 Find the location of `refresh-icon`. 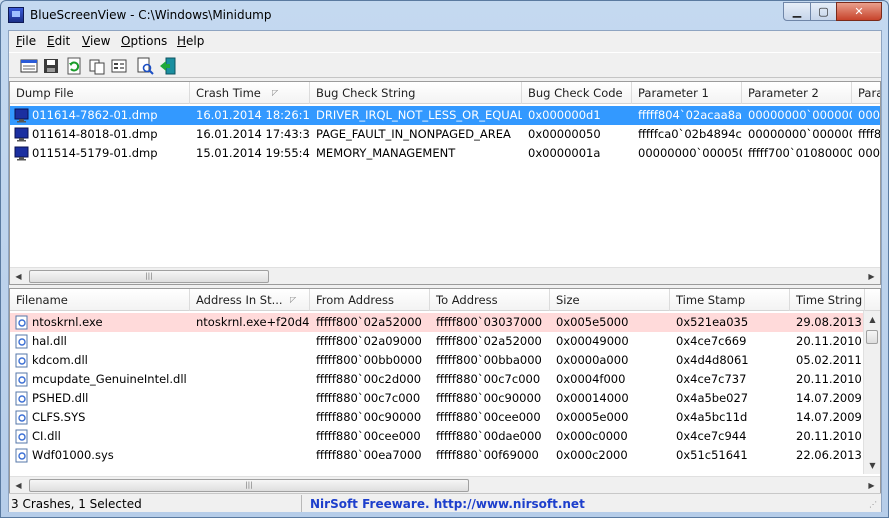

refresh-icon is located at coordinates (74, 66).